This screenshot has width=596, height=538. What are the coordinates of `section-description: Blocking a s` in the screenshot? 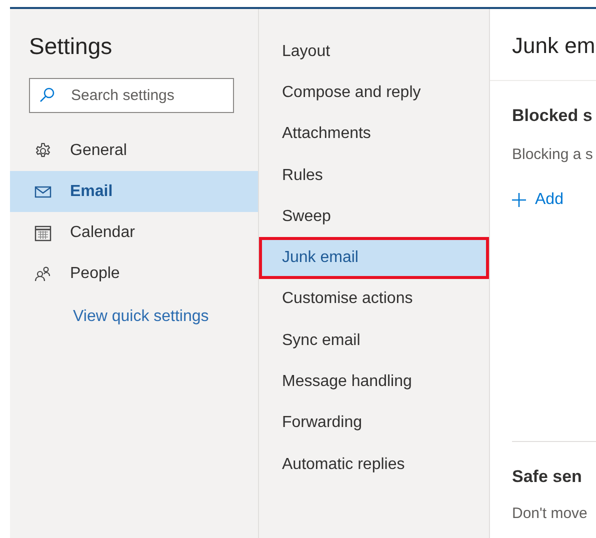 It's located at (553, 154).